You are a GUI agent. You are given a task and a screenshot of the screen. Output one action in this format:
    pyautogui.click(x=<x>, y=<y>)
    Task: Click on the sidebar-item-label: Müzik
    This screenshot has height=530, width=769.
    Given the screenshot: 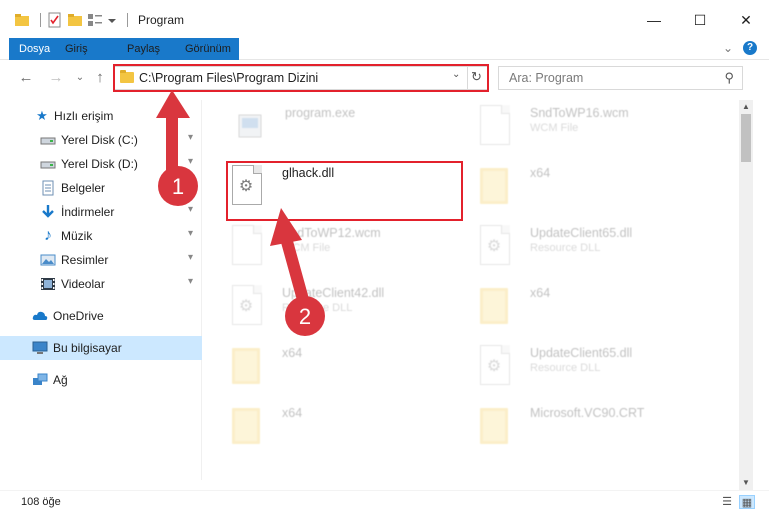 What is the action you would take?
    pyautogui.click(x=77, y=236)
    